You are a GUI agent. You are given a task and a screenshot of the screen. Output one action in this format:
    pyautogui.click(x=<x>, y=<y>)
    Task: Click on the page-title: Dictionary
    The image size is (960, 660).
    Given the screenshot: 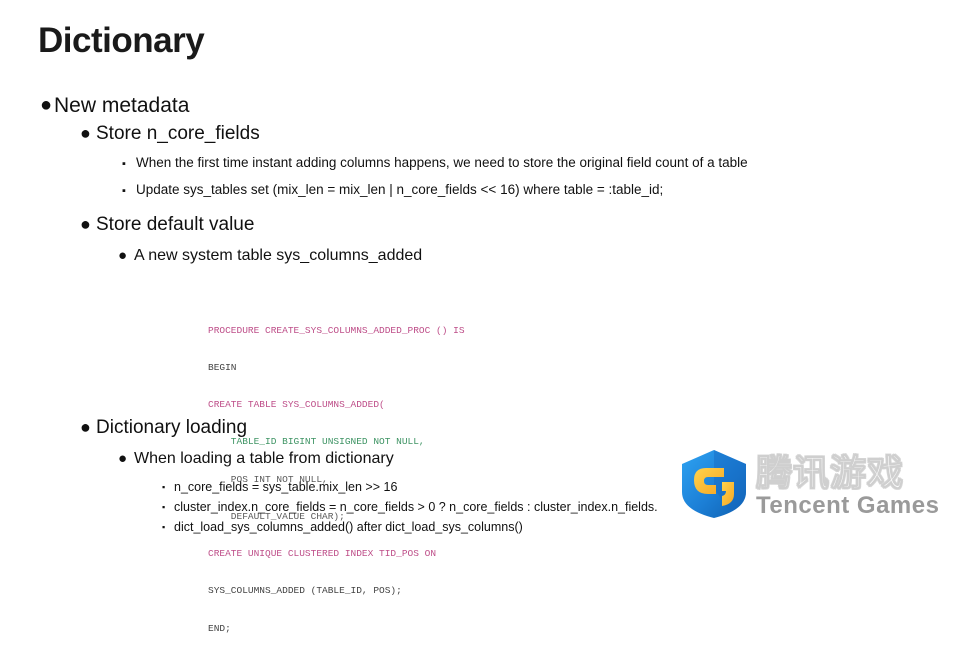 What is the action you would take?
    pyautogui.click(x=121, y=40)
    